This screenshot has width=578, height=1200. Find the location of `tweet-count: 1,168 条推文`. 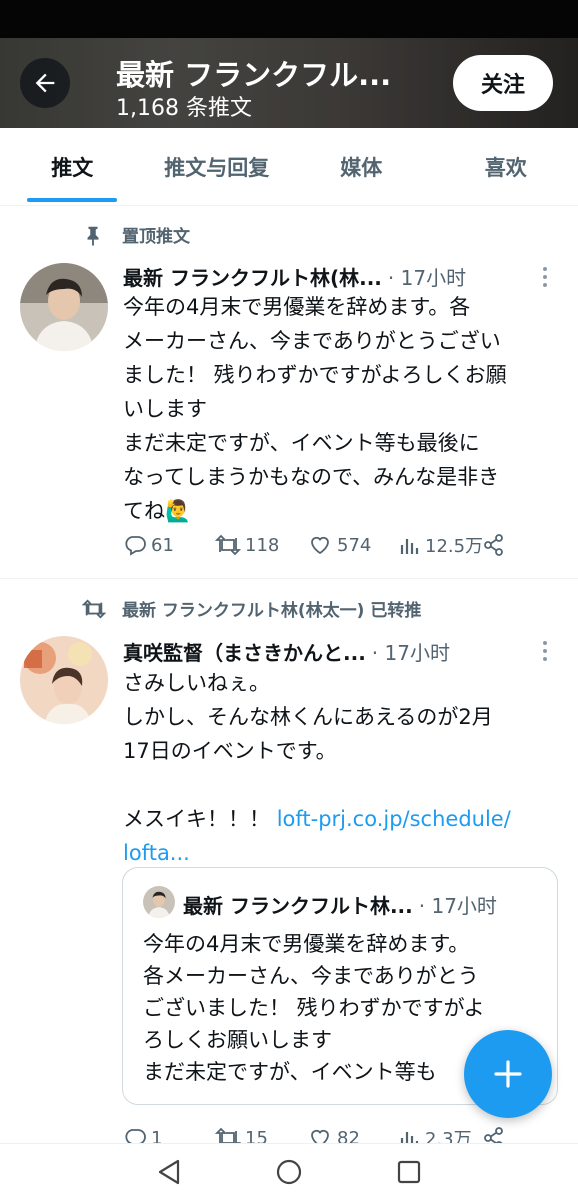

tweet-count: 1,168 条推文 is located at coordinates (184, 108).